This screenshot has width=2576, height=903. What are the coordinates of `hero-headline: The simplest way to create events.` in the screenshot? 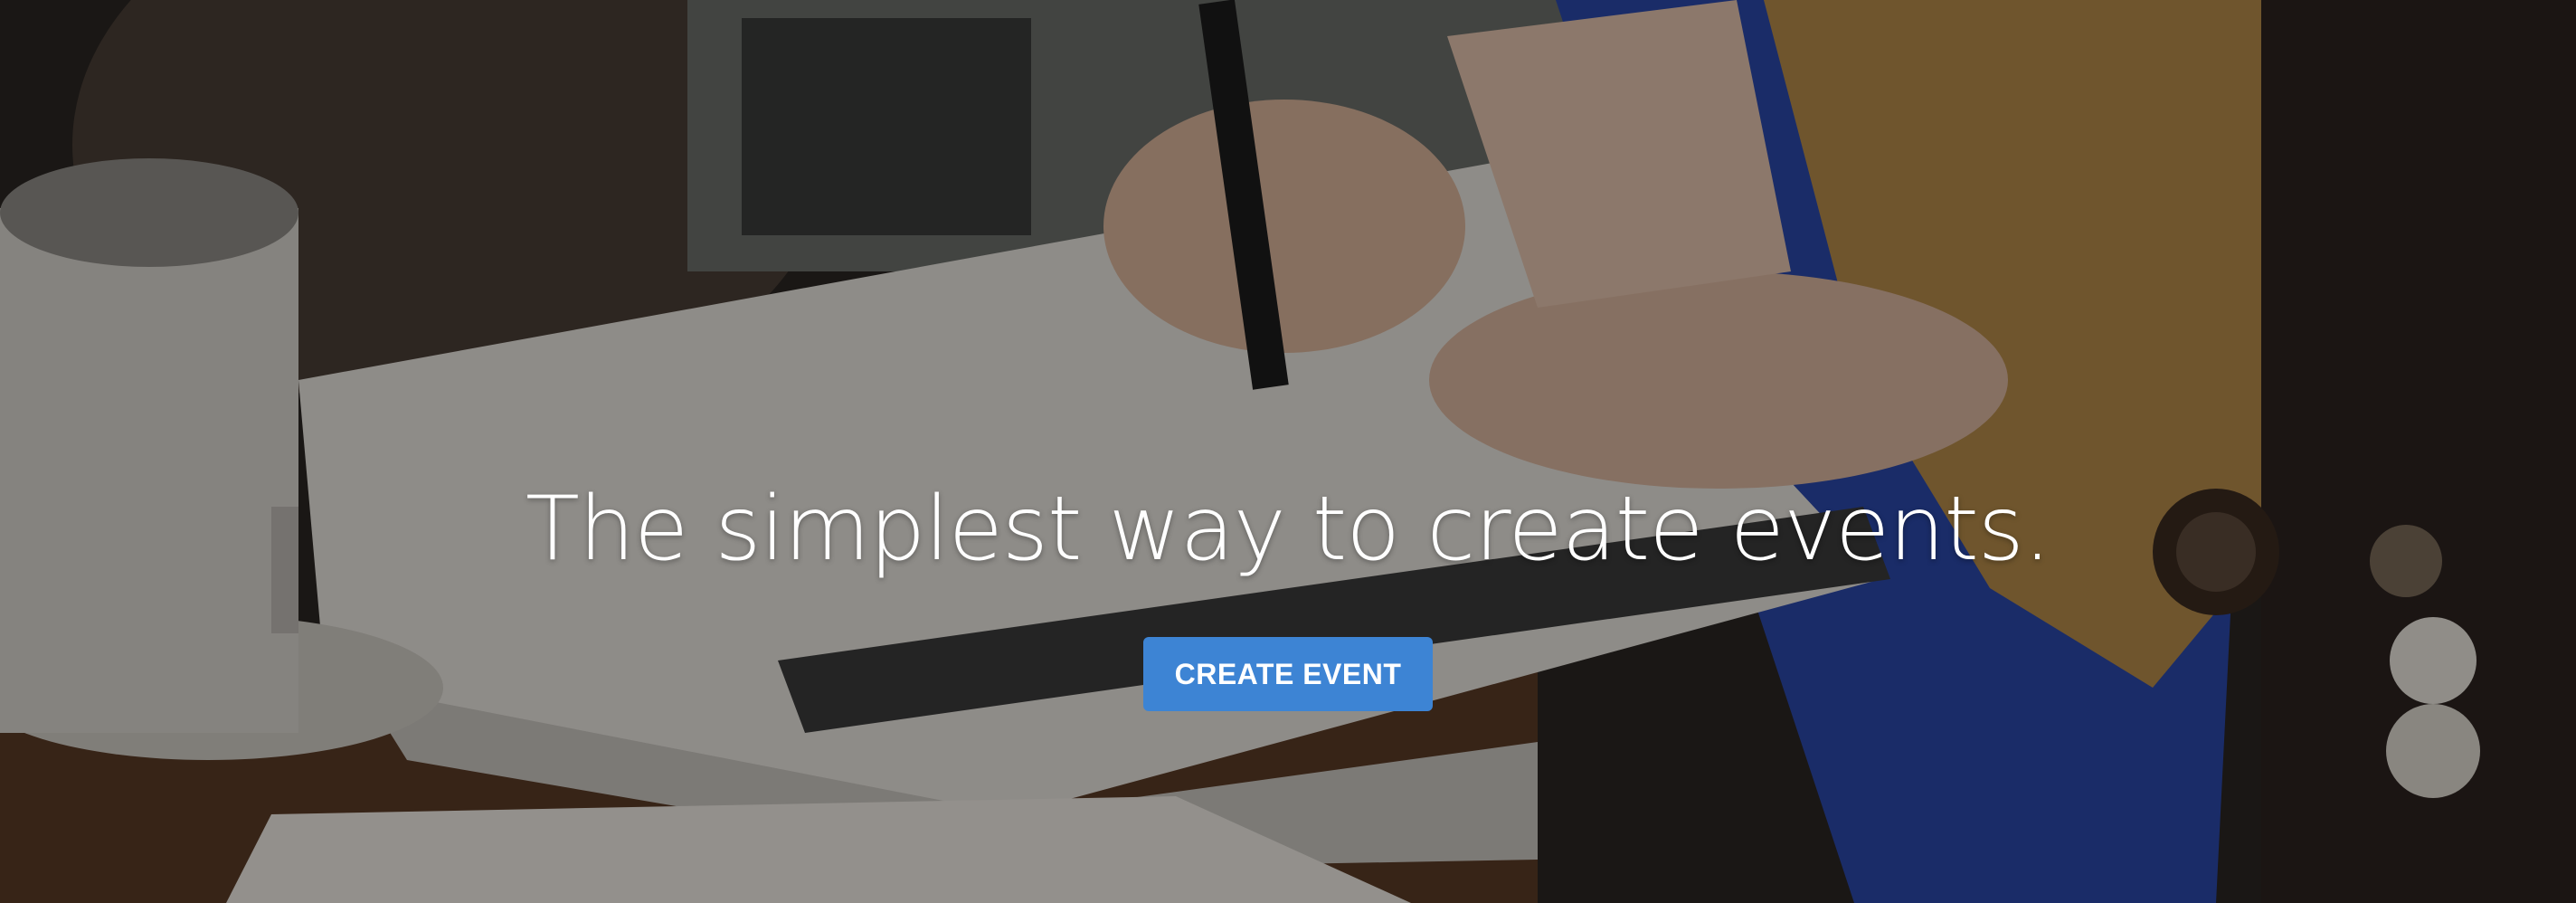 It's located at (1289, 529).